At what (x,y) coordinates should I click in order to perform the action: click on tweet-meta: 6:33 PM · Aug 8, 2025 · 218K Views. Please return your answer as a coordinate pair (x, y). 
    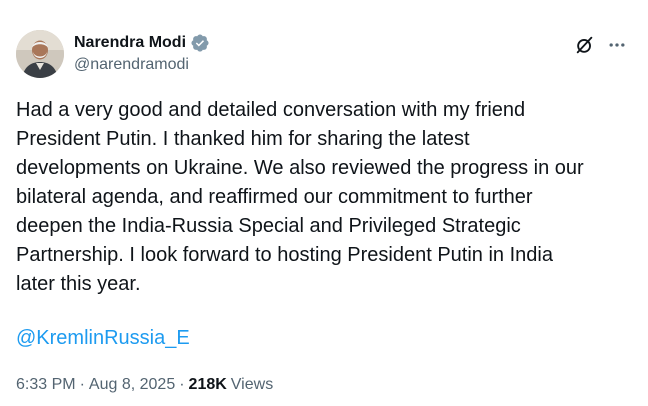
    Looking at the image, I should click on (144, 385).